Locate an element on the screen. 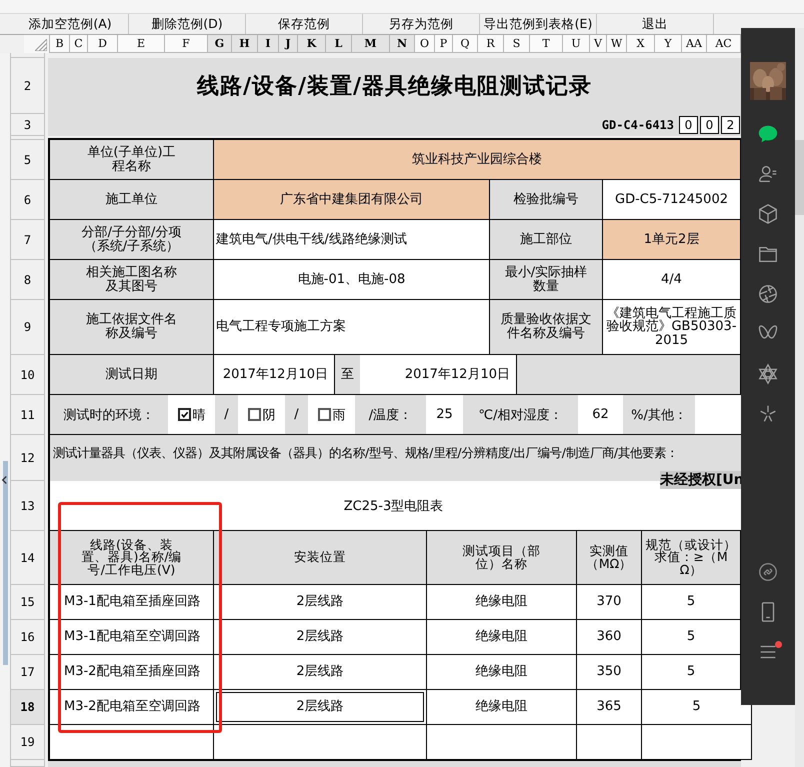 This screenshot has width=804, height=767. aperture-icon is located at coordinates (768, 294).